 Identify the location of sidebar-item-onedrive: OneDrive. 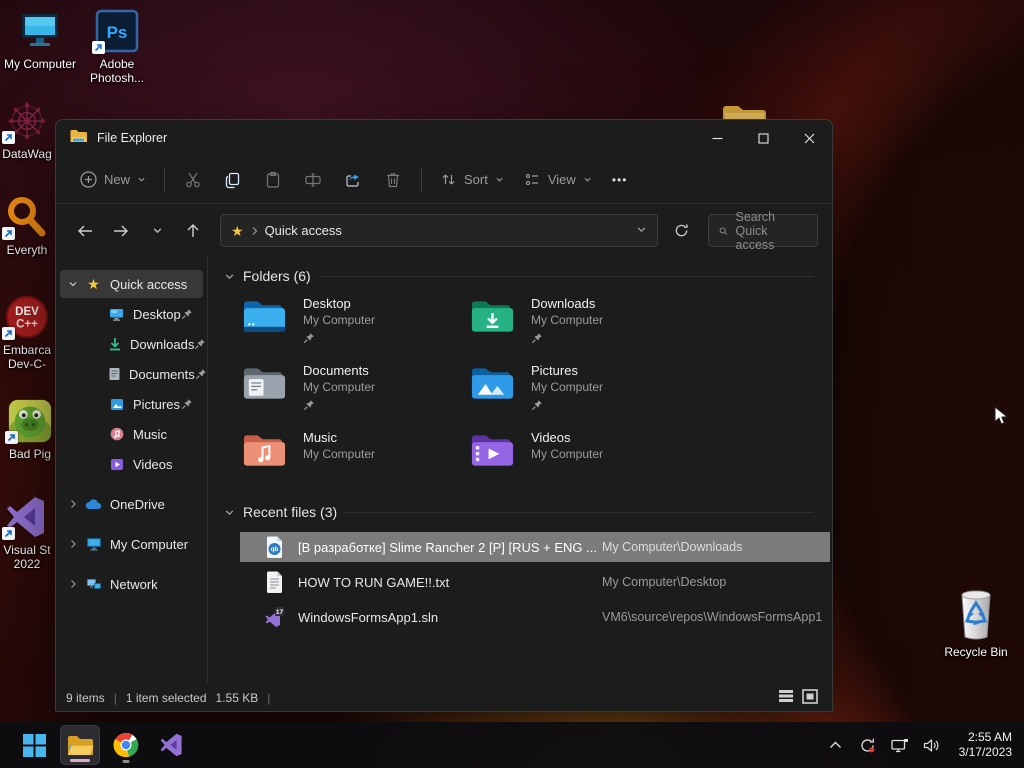
(131, 504).